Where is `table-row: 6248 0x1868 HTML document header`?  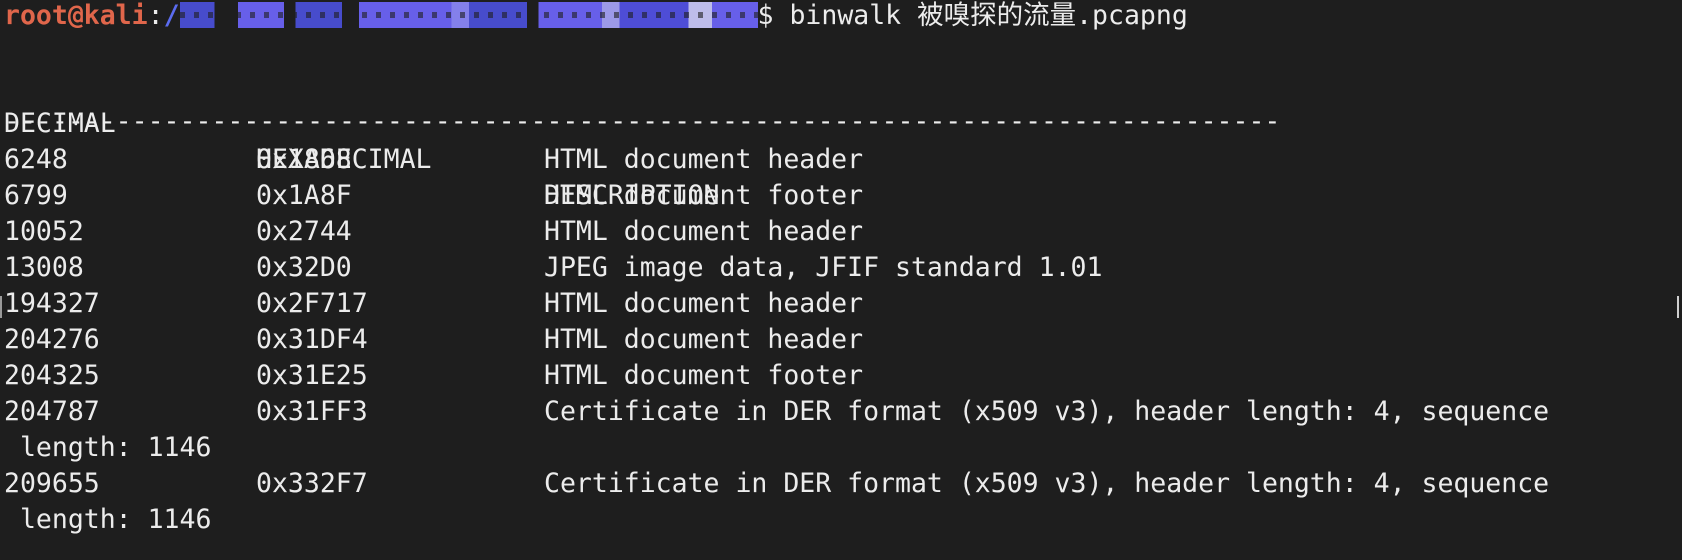
table-row: 6248 0x1868 HTML document header is located at coordinates (841, 160).